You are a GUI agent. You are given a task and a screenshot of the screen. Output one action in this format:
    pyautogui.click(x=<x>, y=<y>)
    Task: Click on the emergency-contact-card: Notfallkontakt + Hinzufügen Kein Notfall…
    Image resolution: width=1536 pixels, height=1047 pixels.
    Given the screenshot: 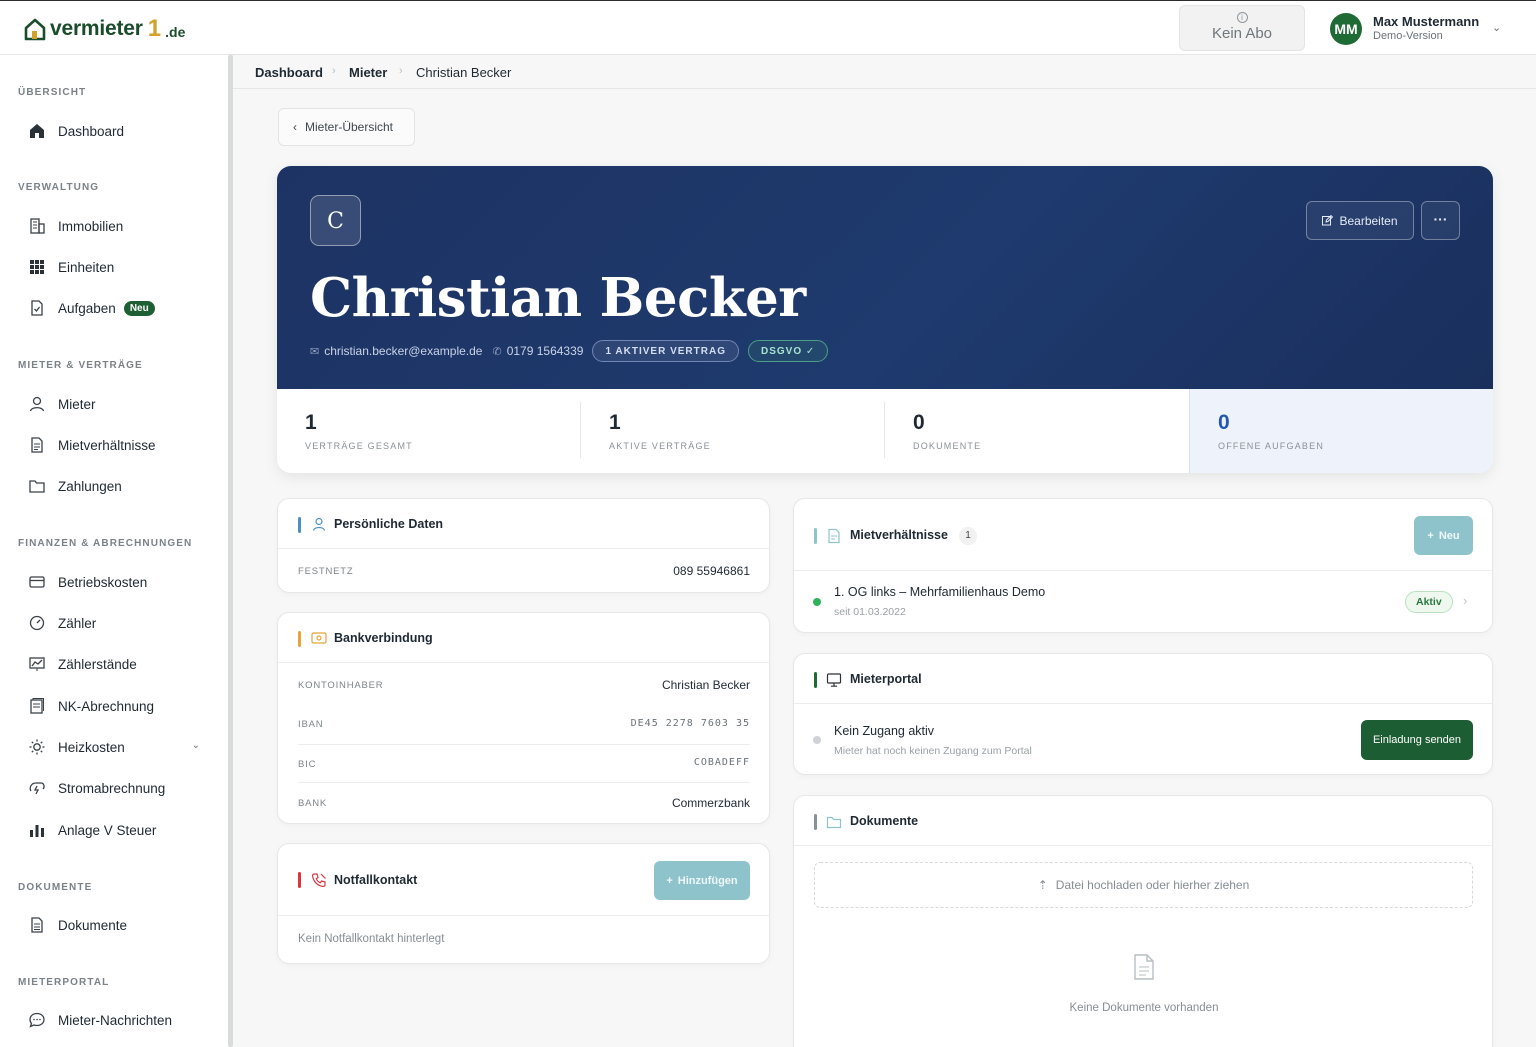 What is the action you would take?
    pyautogui.click(x=523, y=903)
    